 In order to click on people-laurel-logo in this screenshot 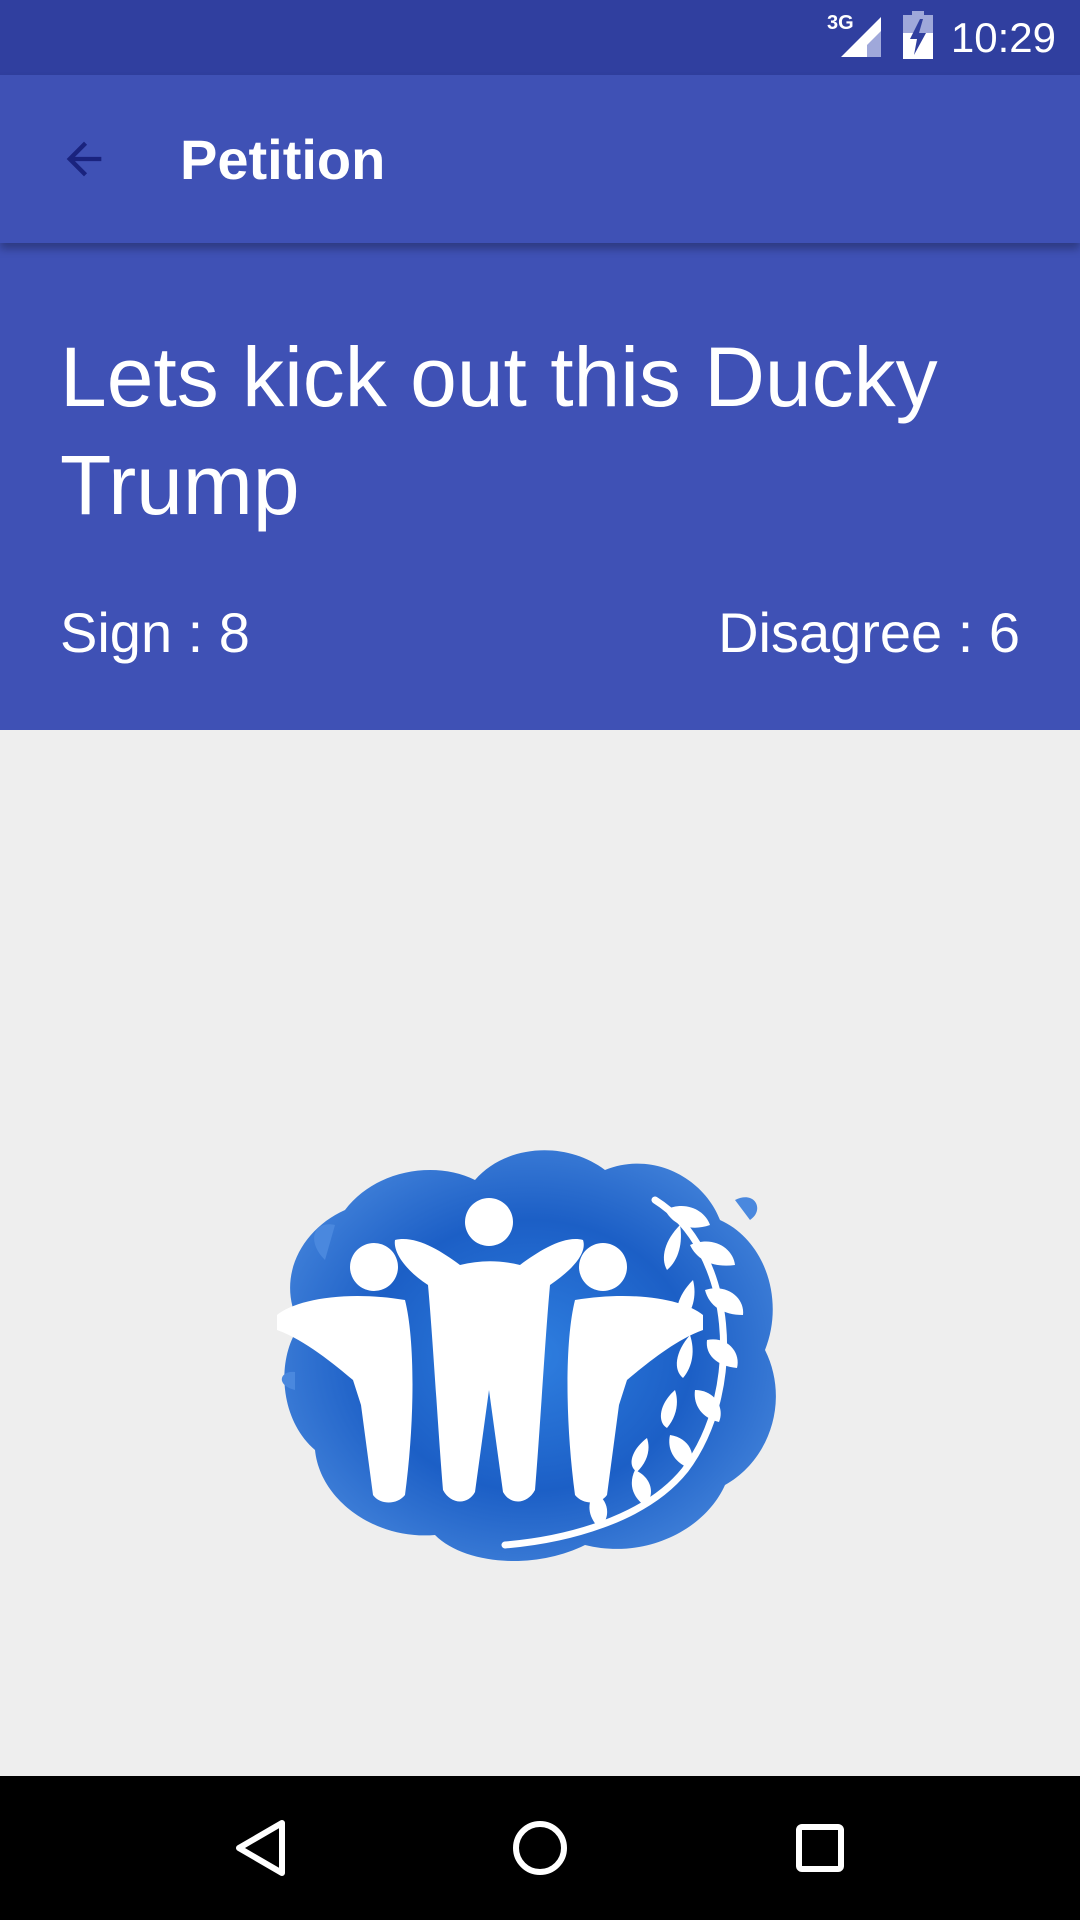, I will do `click(540, 1355)`.